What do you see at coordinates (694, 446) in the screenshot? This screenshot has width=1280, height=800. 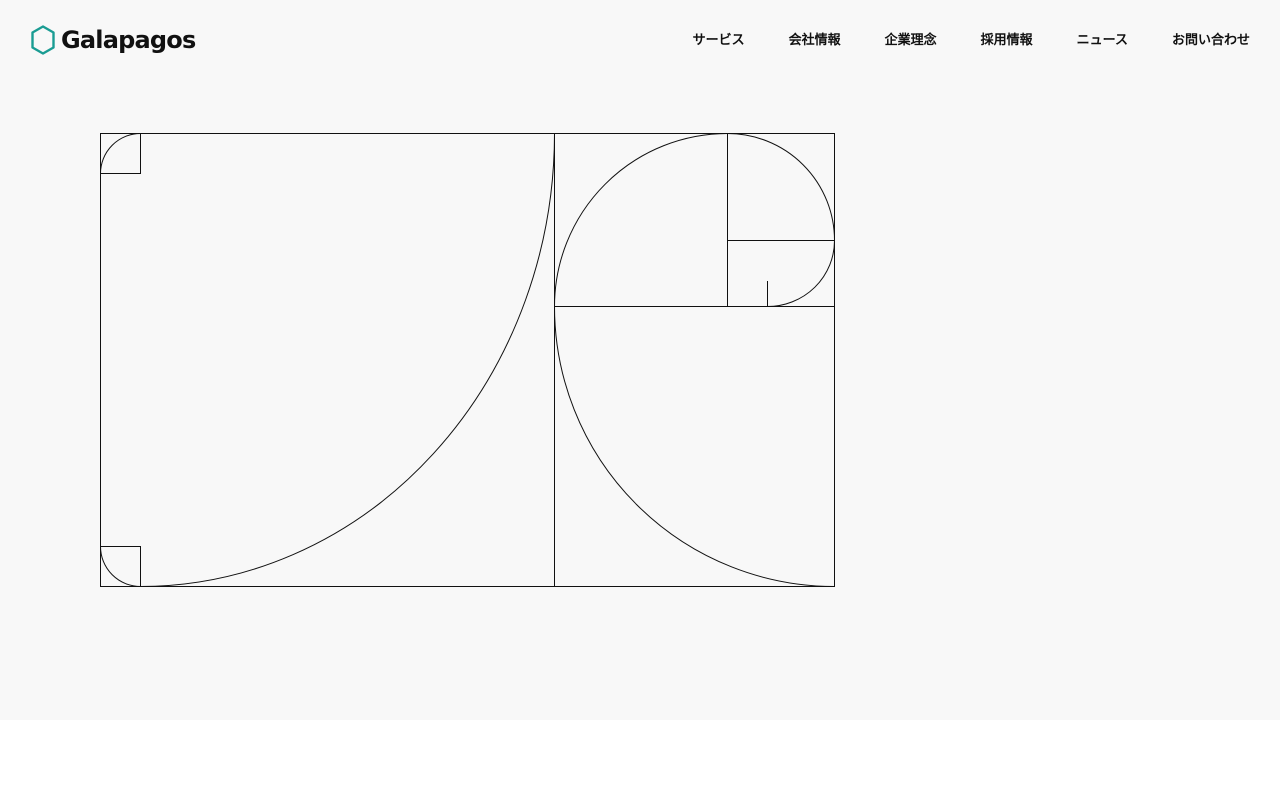 I see `arc-bottom-right` at bounding box center [694, 446].